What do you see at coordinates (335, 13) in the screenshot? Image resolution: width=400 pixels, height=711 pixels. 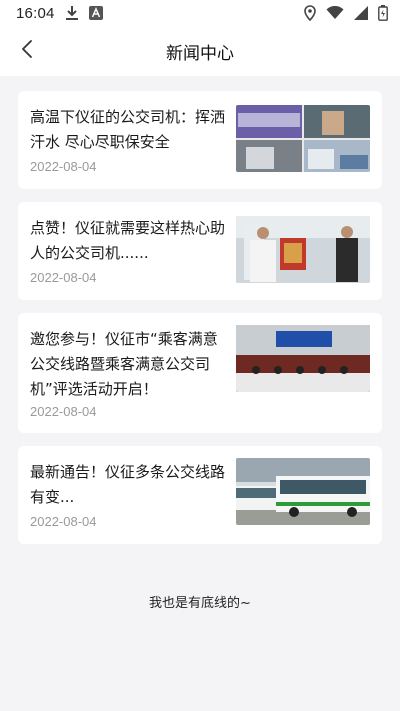 I see `wifi-icon` at bounding box center [335, 13].